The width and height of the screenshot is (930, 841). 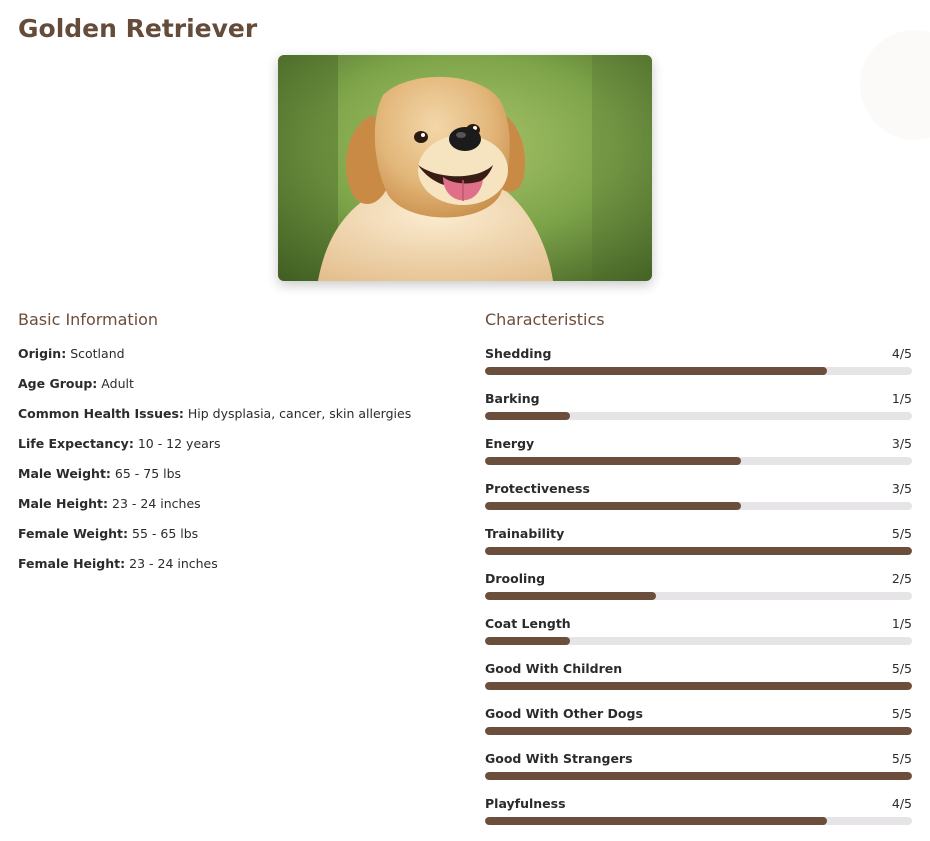 I want to click on info-row-life-expectancy: Life Expectancy: 10 - 12 years, so click(x=214, y=451).